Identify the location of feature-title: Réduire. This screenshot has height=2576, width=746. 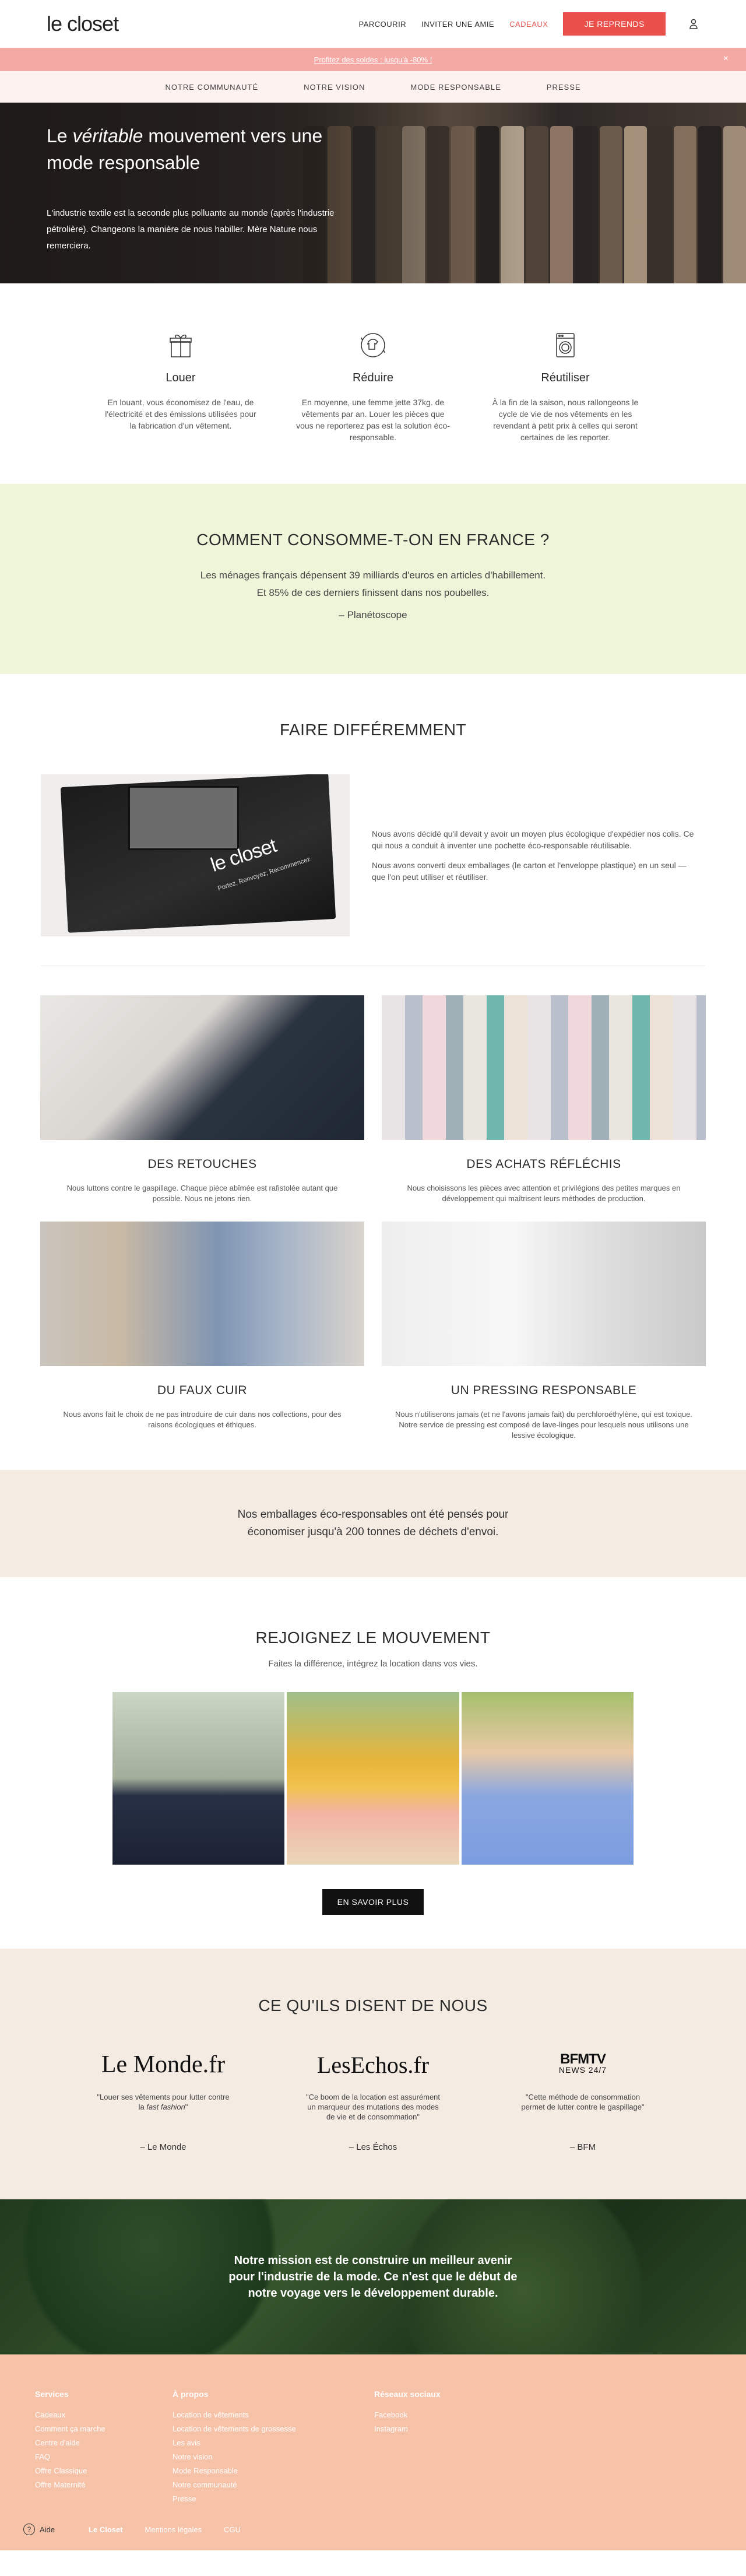
(373, 377).